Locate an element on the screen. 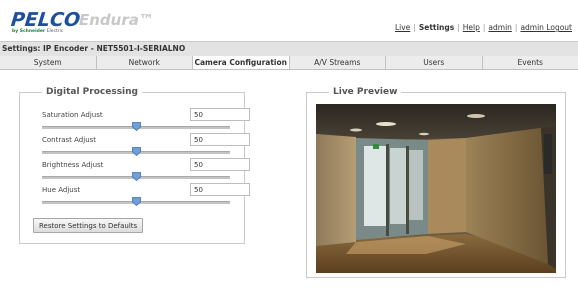  live-link: Live is located at coordinates (402, 27).